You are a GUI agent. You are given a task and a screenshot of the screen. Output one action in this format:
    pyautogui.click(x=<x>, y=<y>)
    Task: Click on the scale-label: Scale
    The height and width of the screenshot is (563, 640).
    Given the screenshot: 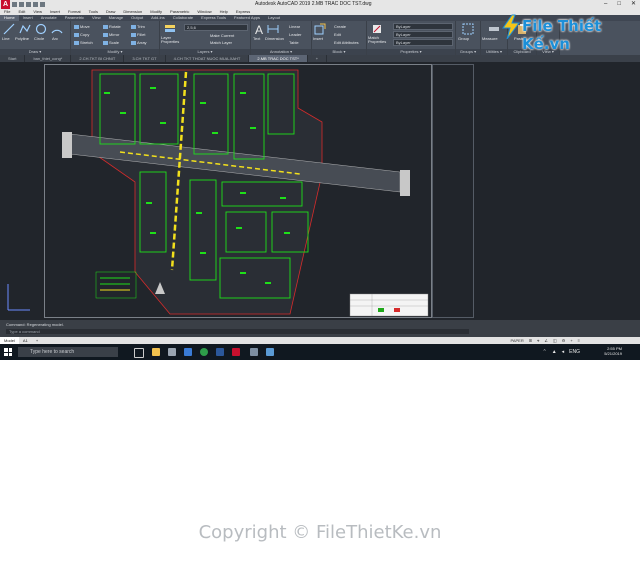 What is the action you would take?
    pyautogui.click(x=114, y=42)
    